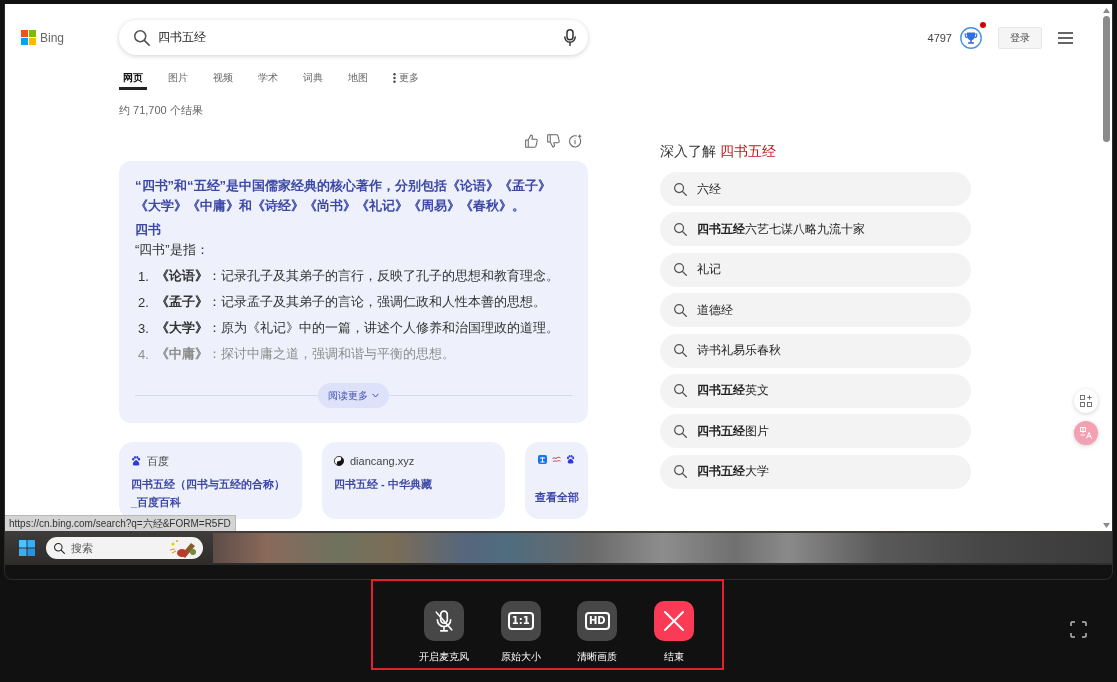  Describe the element at coordinates (971, 37) in the screenshot. I see `trophy-icon` at that location.